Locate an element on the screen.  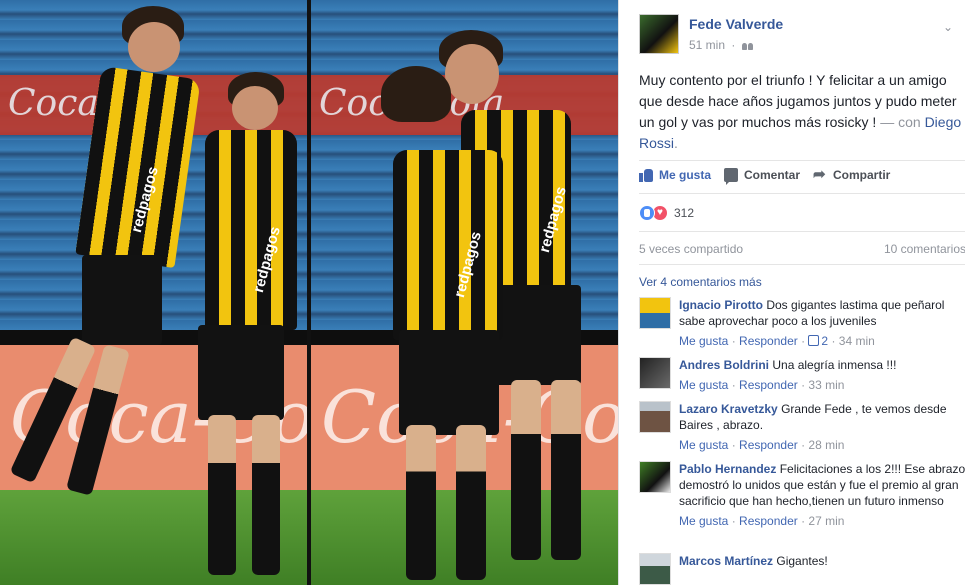
author-name: Fede Valverde is located at coordinates (736, 24).